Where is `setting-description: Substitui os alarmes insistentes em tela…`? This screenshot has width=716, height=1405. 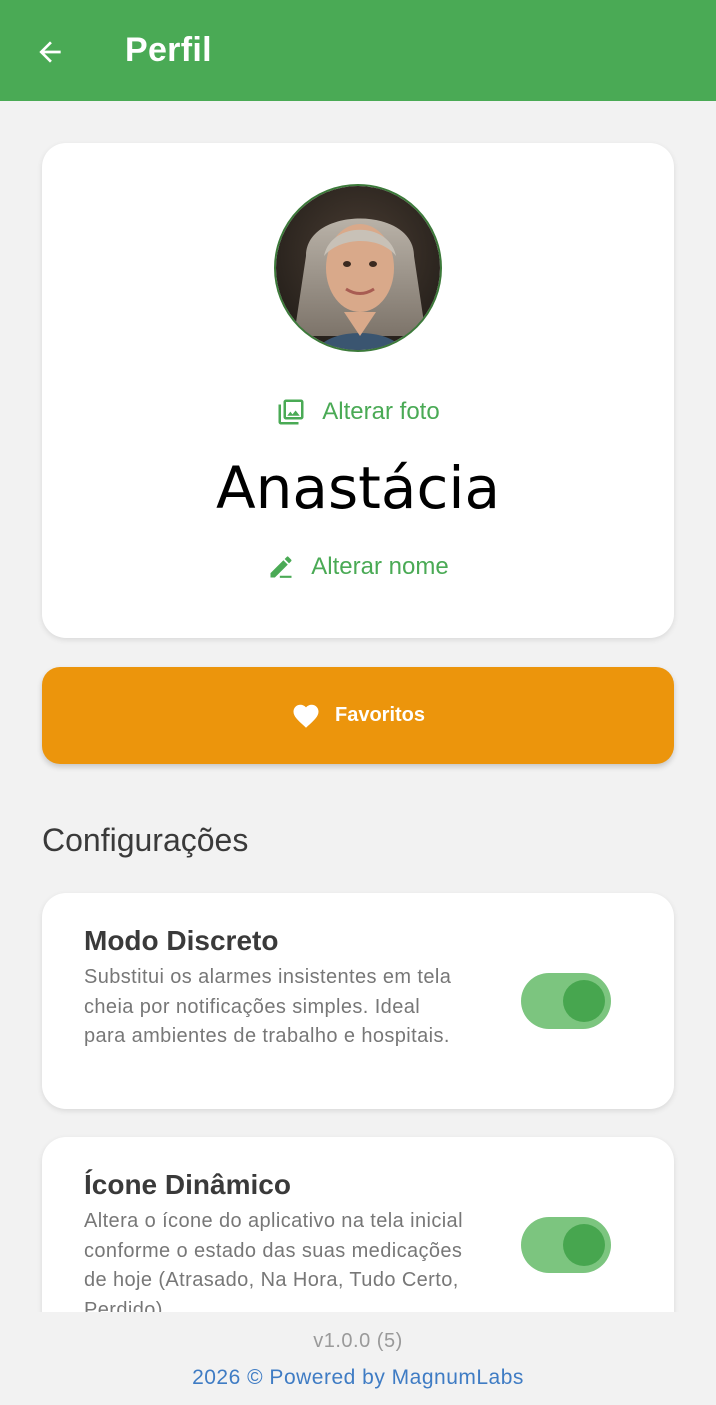
setting-description: Substitui os alarmes insistentes em tela… is located at coordinates (268, 1006).